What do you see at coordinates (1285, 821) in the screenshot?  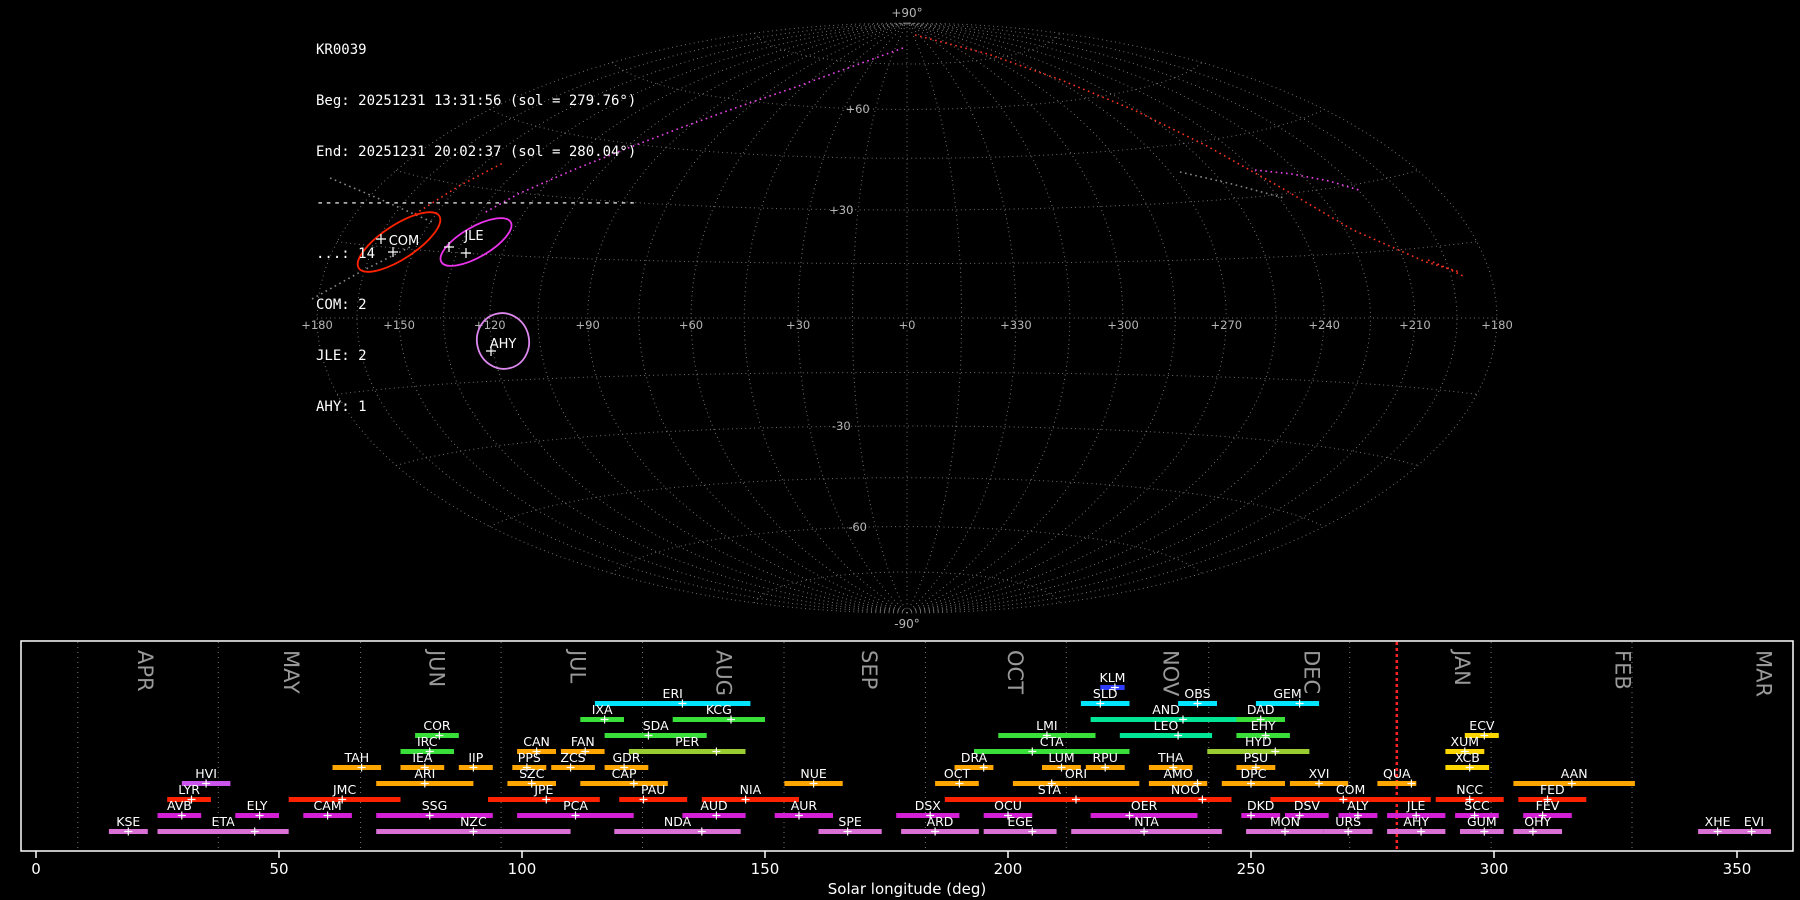 I see `shower-label-mon: MON` at bounding box center [1285, 821].